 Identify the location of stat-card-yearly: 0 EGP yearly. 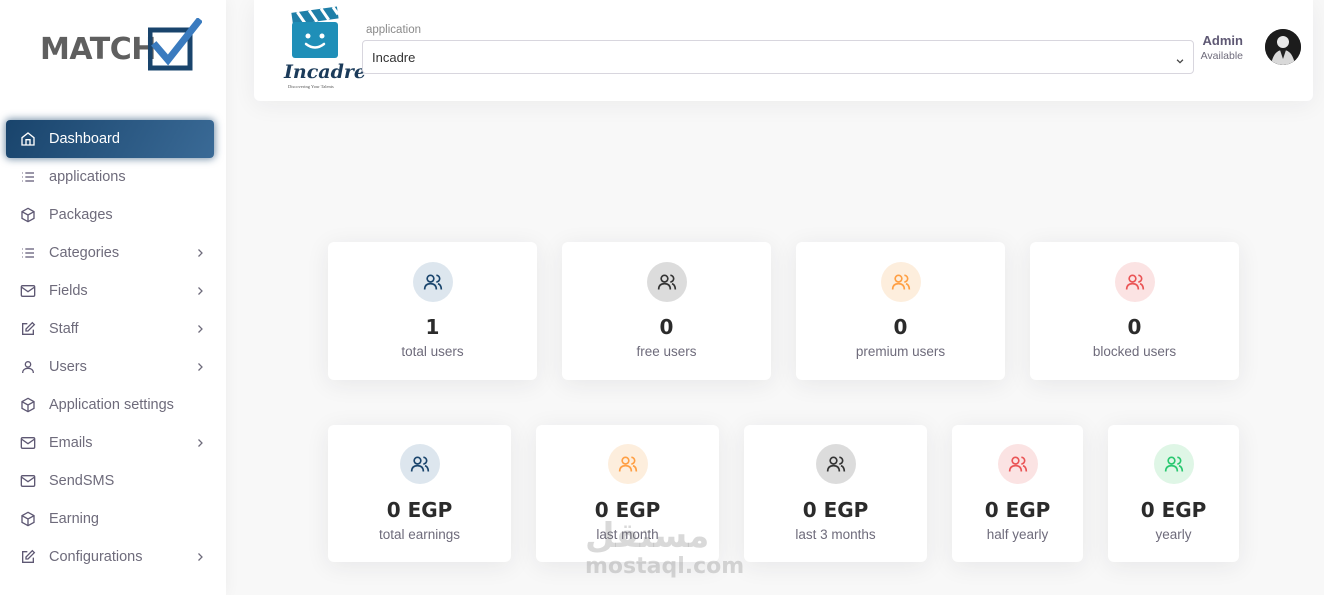
(1173, 493).